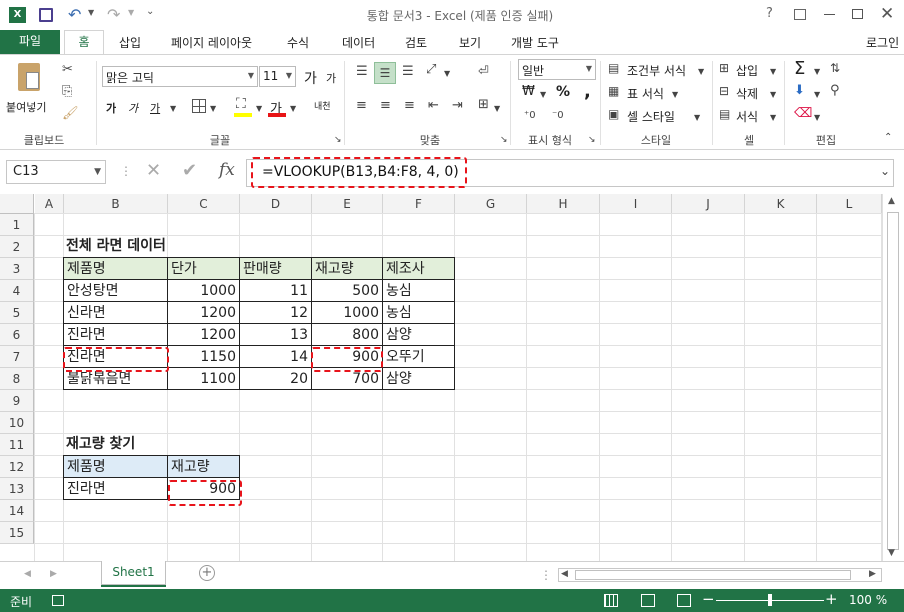  I want to click on decrease-decimal-icon: ⁻0, so click(558, 116).